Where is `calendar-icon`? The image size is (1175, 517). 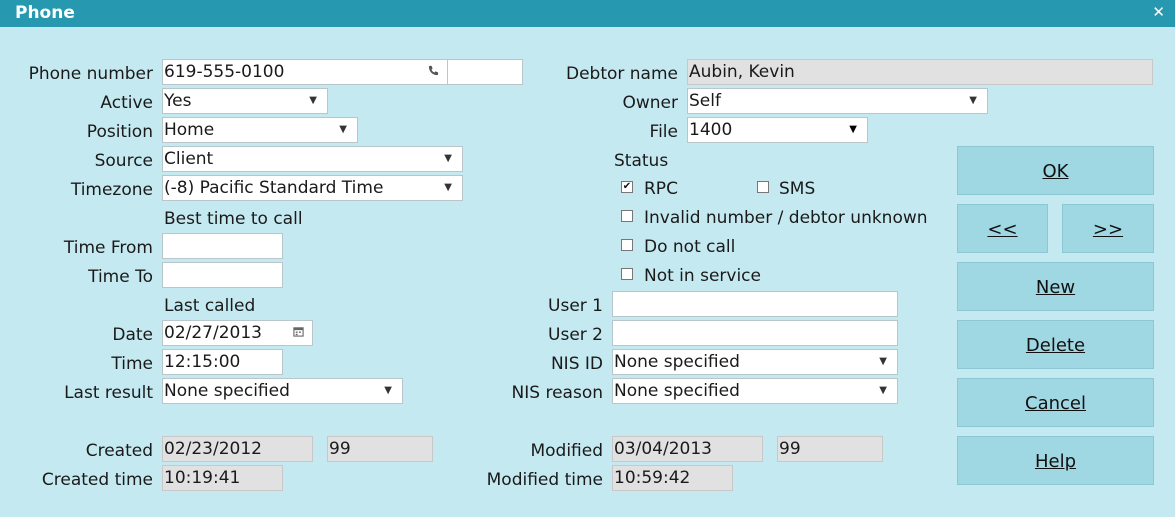 calendar-icon is located at coordinates (298, 333).